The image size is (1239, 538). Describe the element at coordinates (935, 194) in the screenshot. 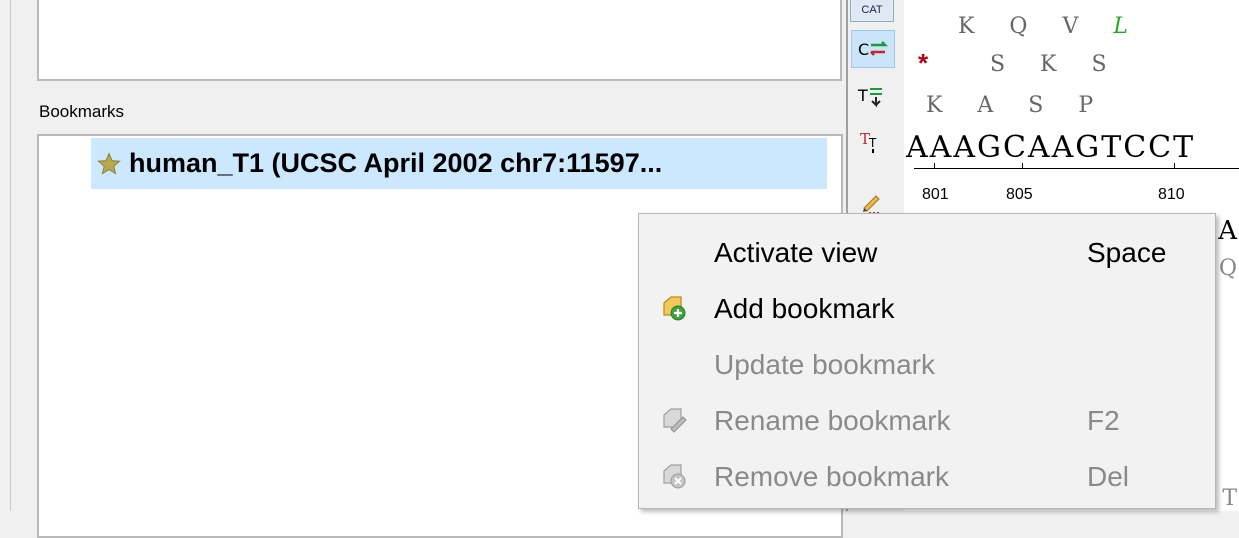

I see `ruler-label: 801` at that location.